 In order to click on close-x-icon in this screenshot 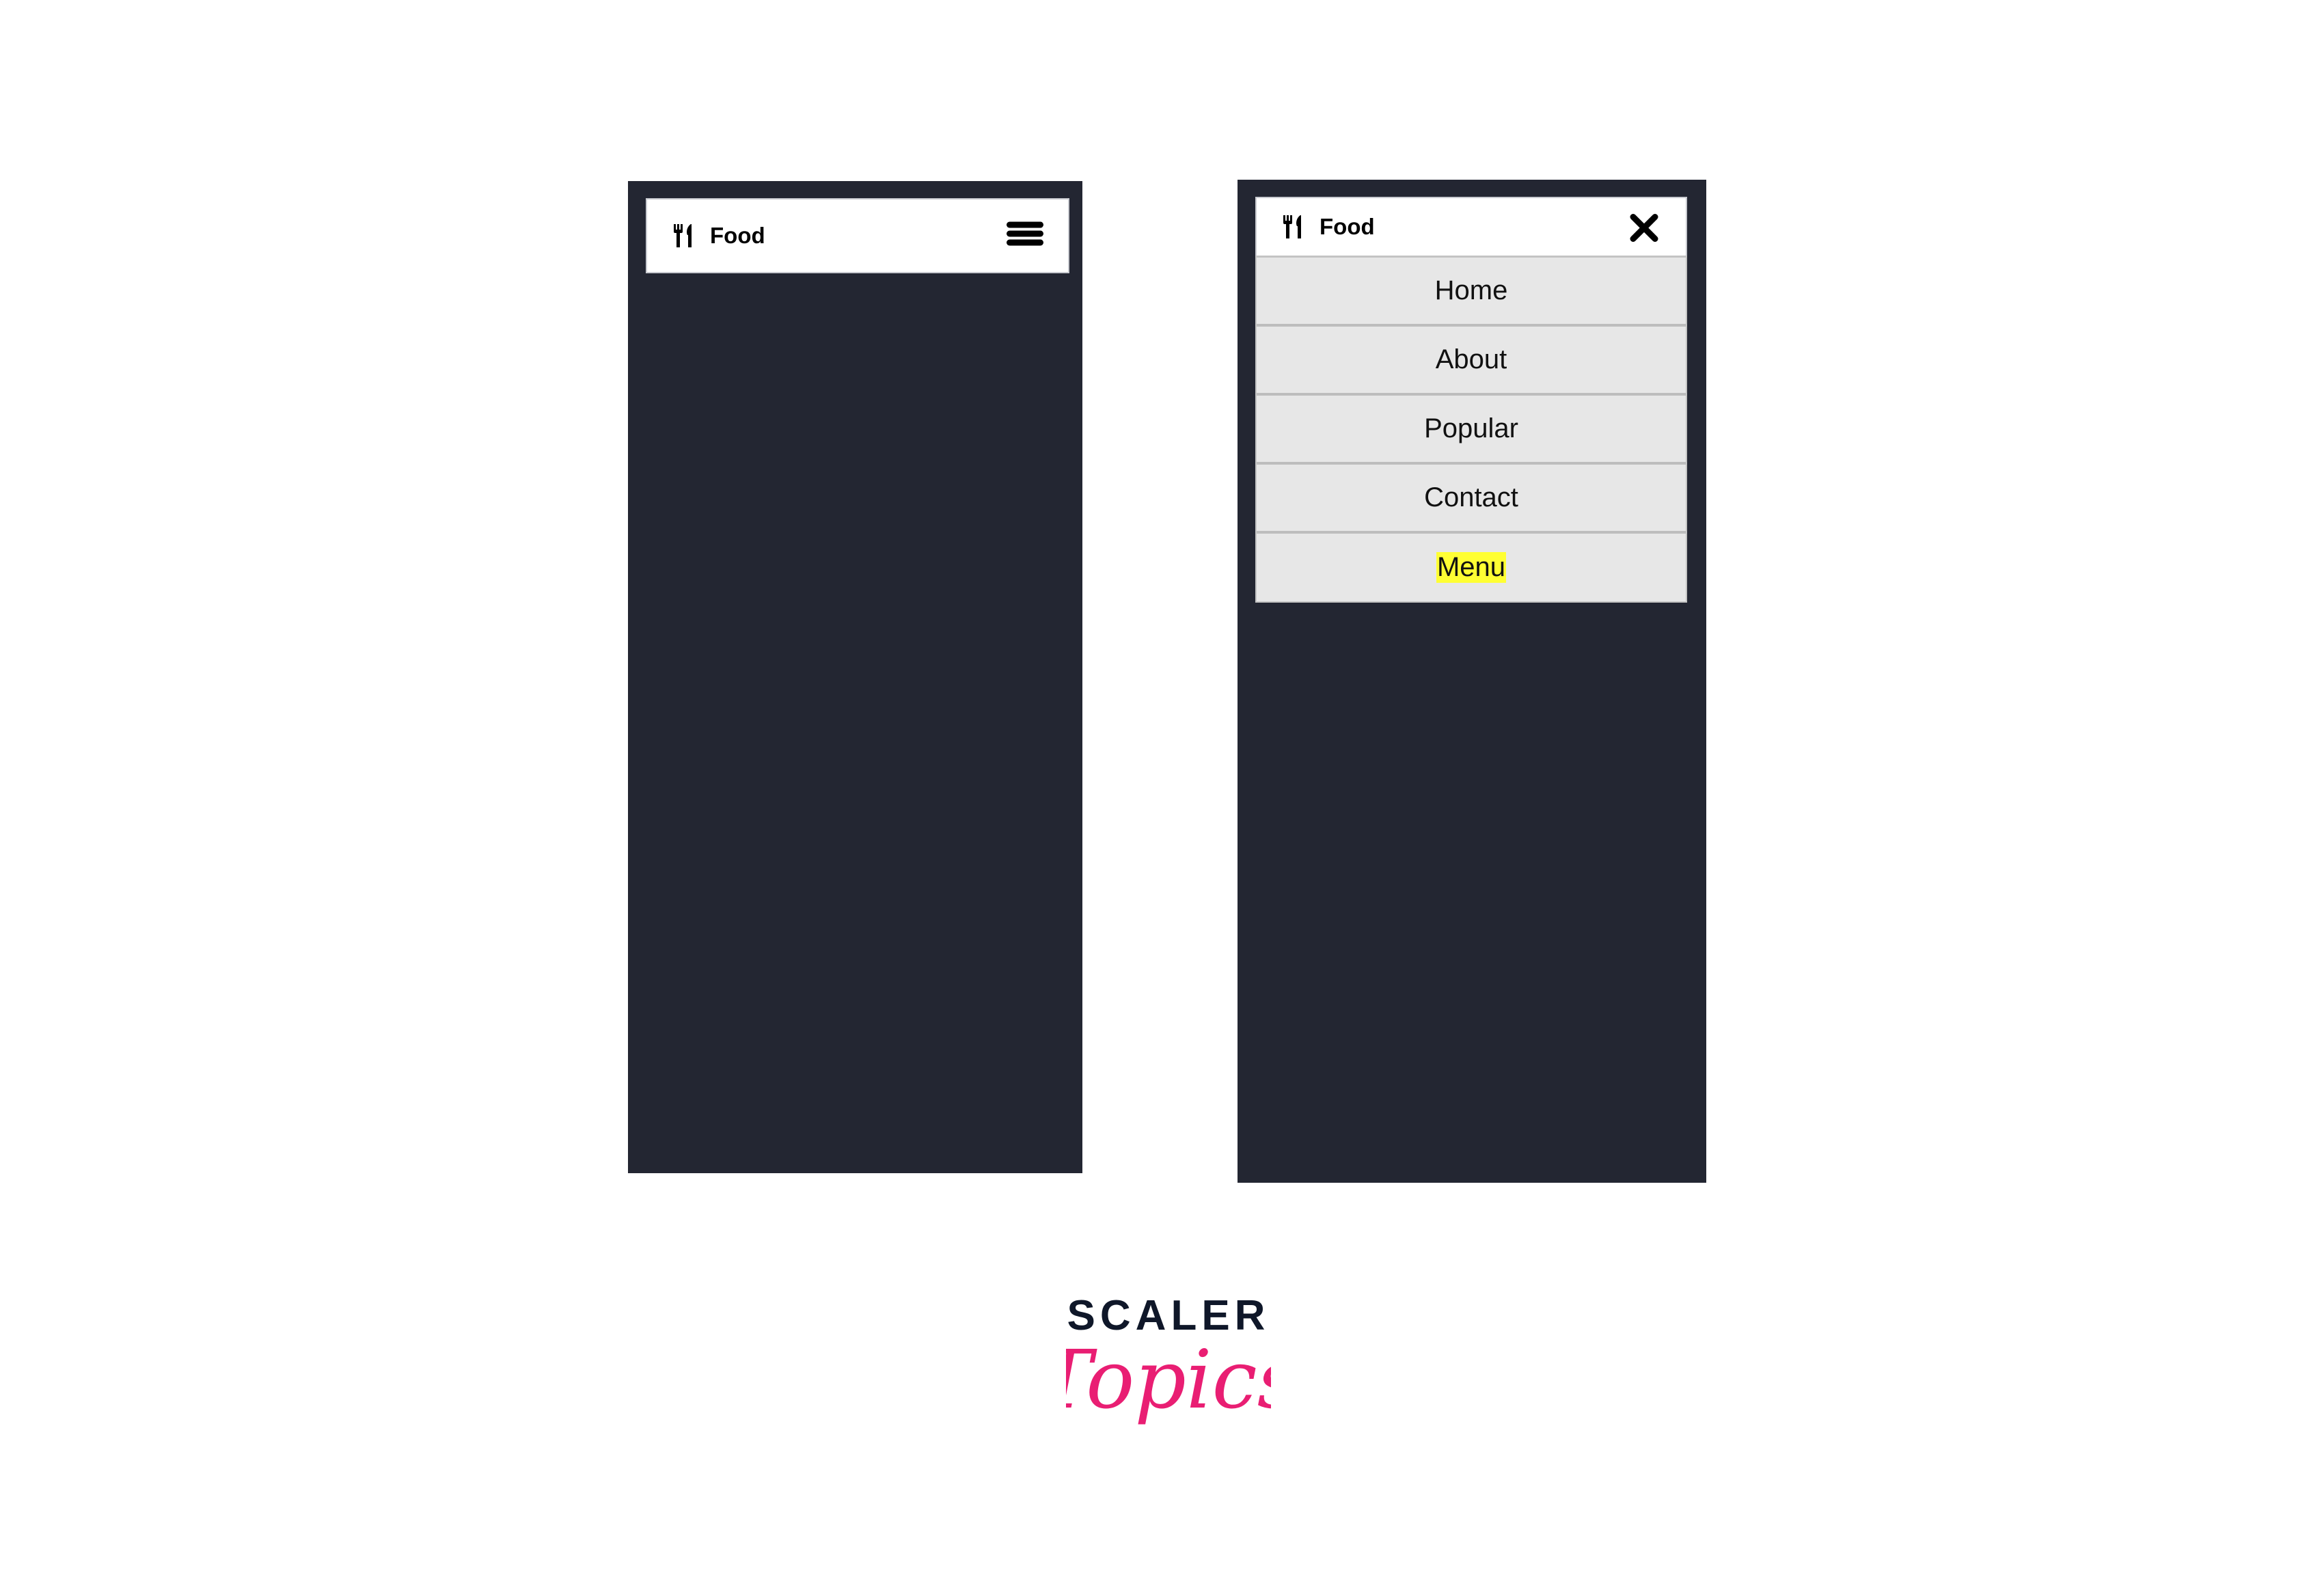, I will do `click(1644, 229)`.